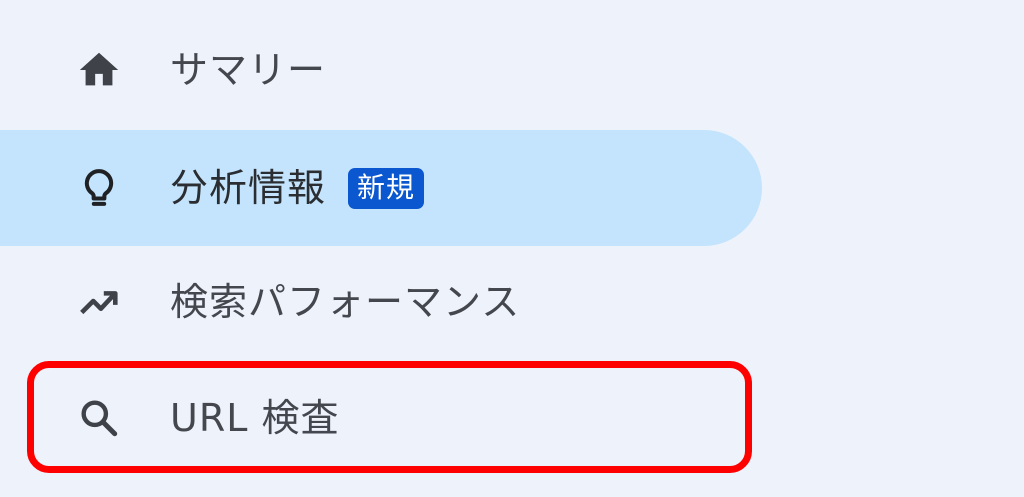 The image size is (1024, 497). Describe the element at coordinates (255, 418) in the screenshot. I see `sidebar-item-label: URL 検査` at that location.